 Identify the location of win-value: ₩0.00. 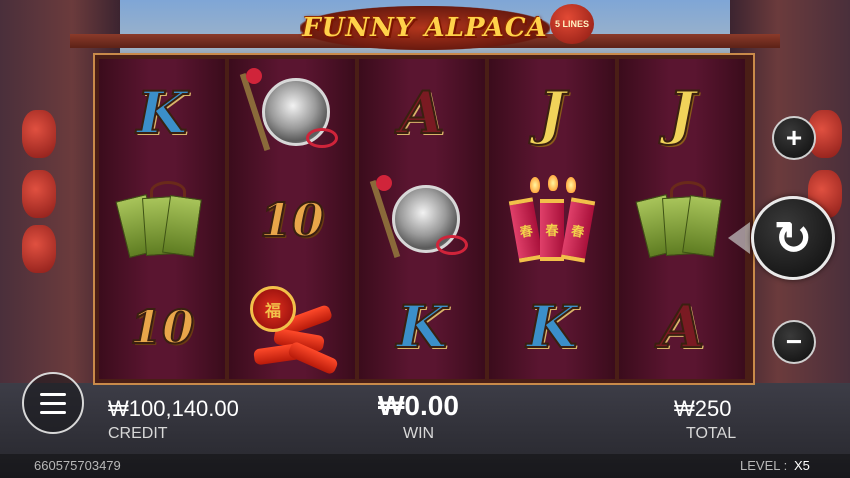
(418, 405).